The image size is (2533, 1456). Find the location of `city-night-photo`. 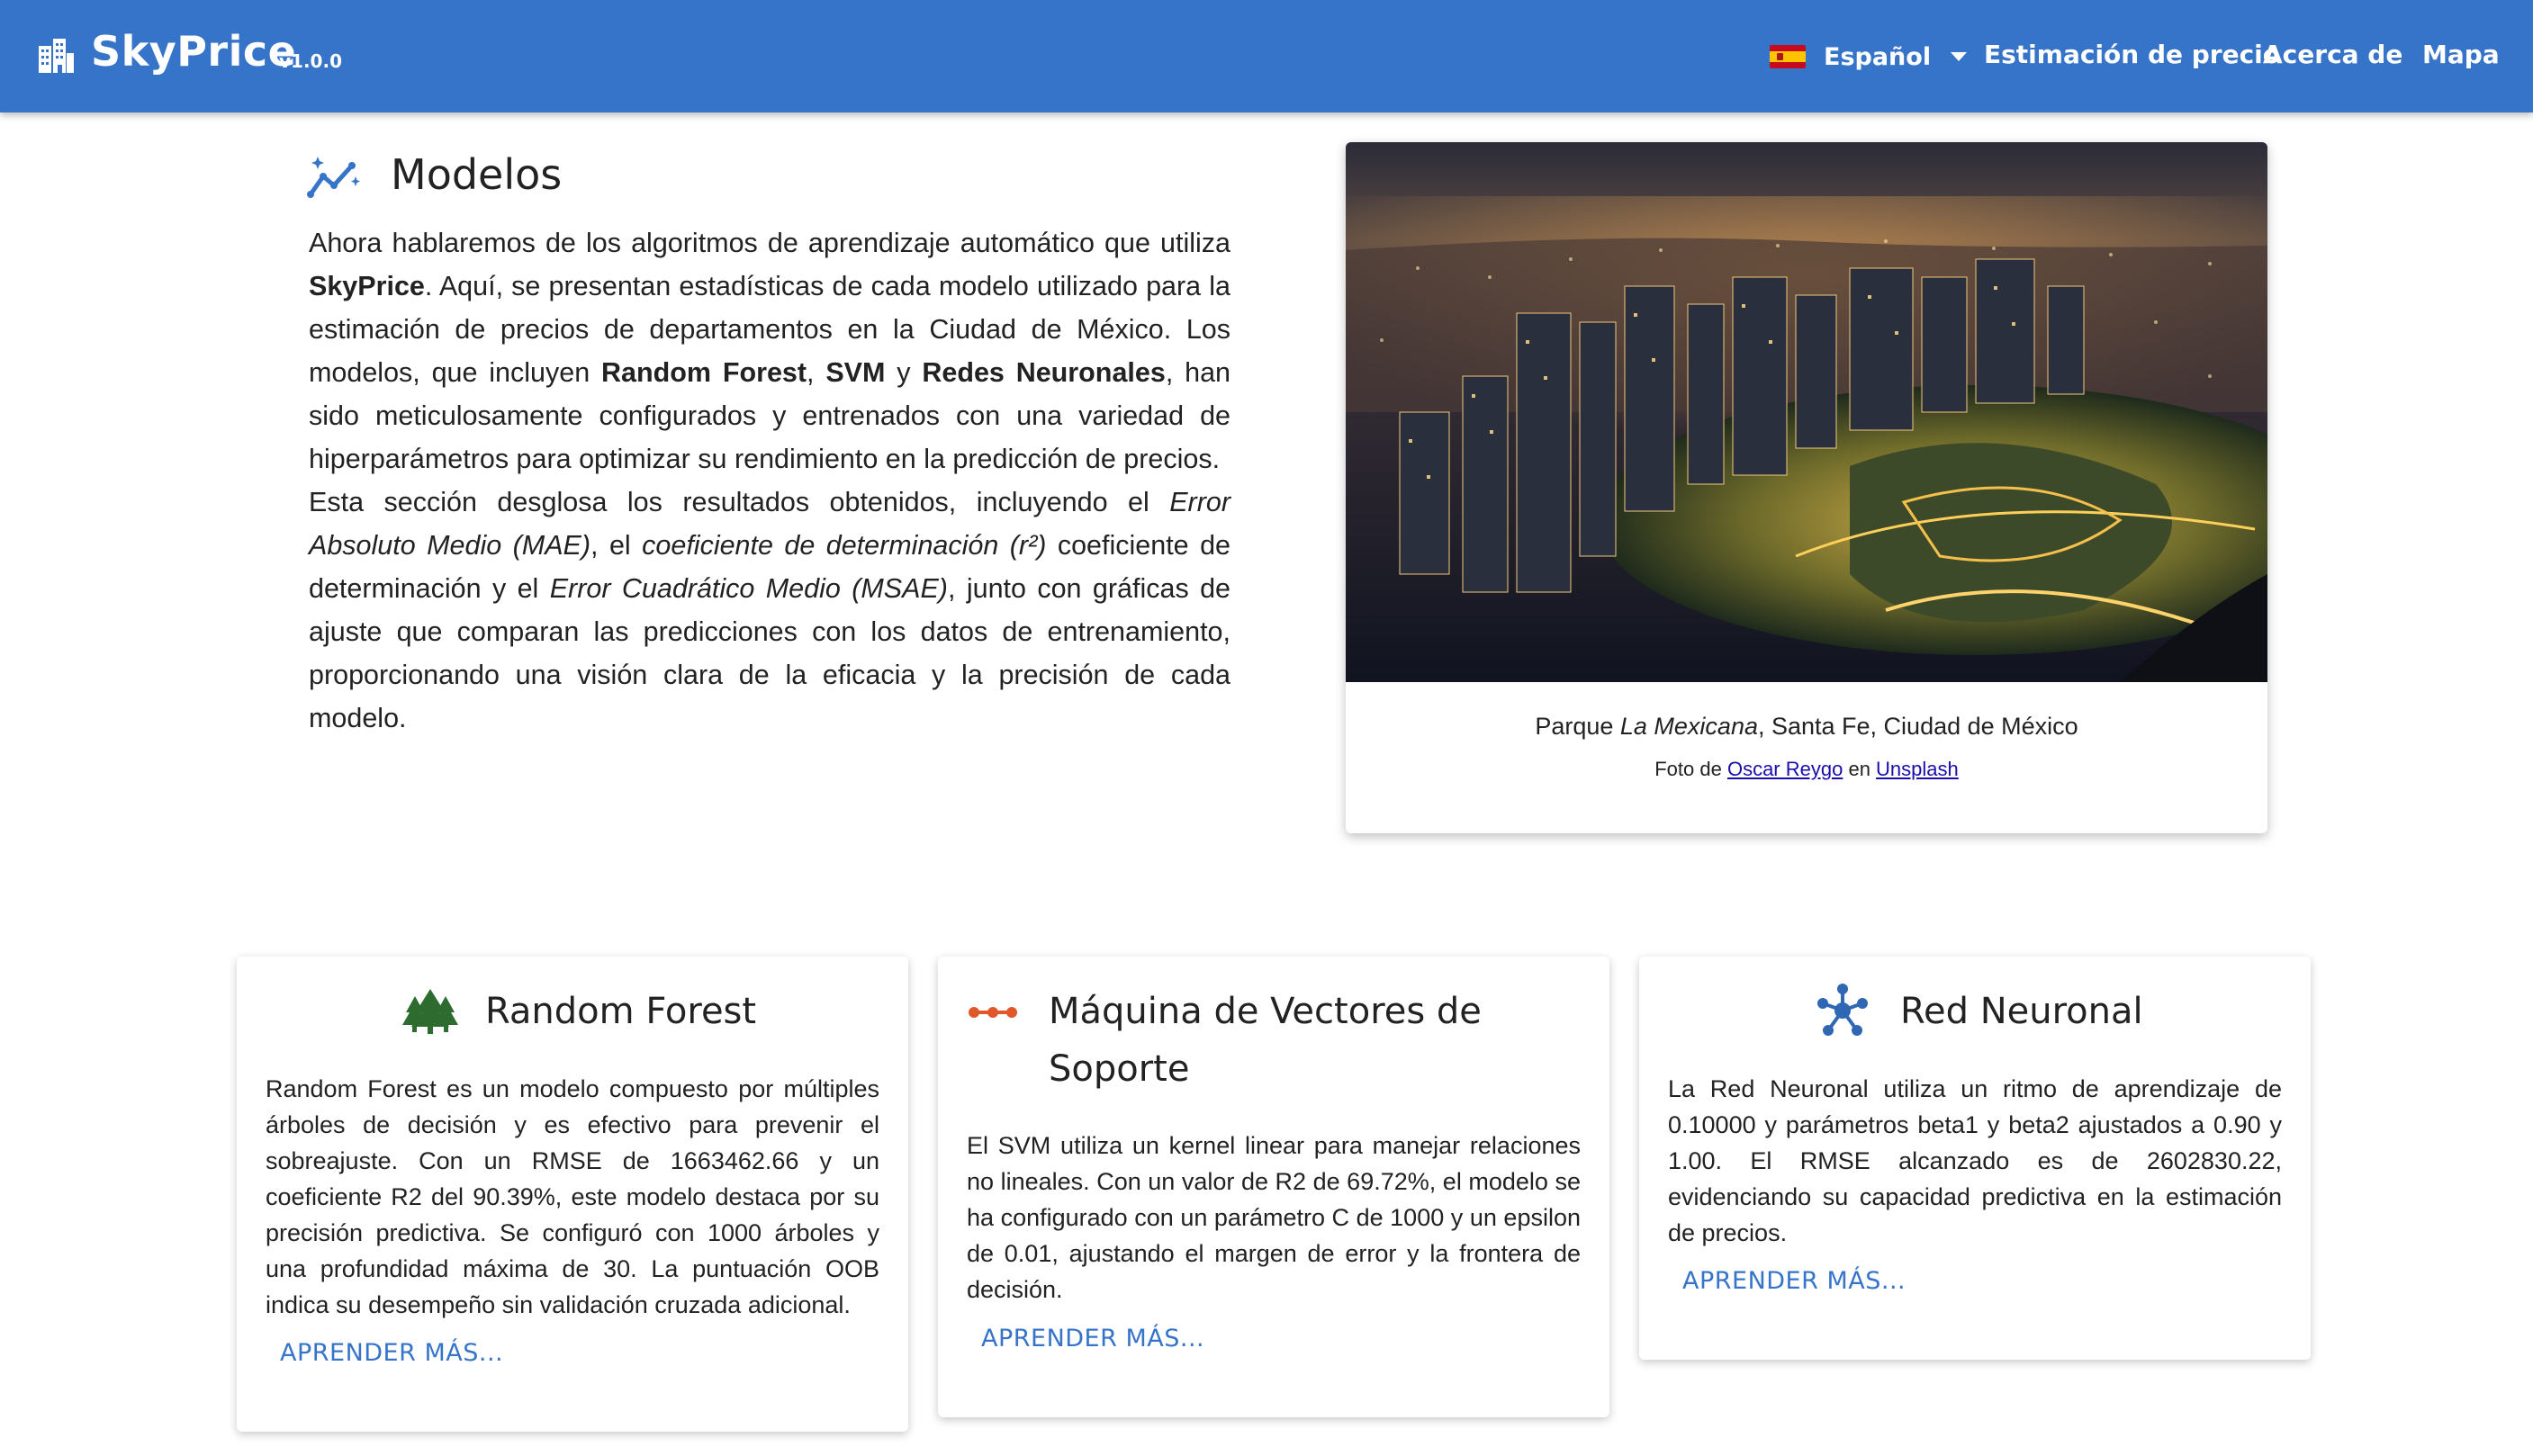

city-night-photo is located at coordinates (1806, 412).